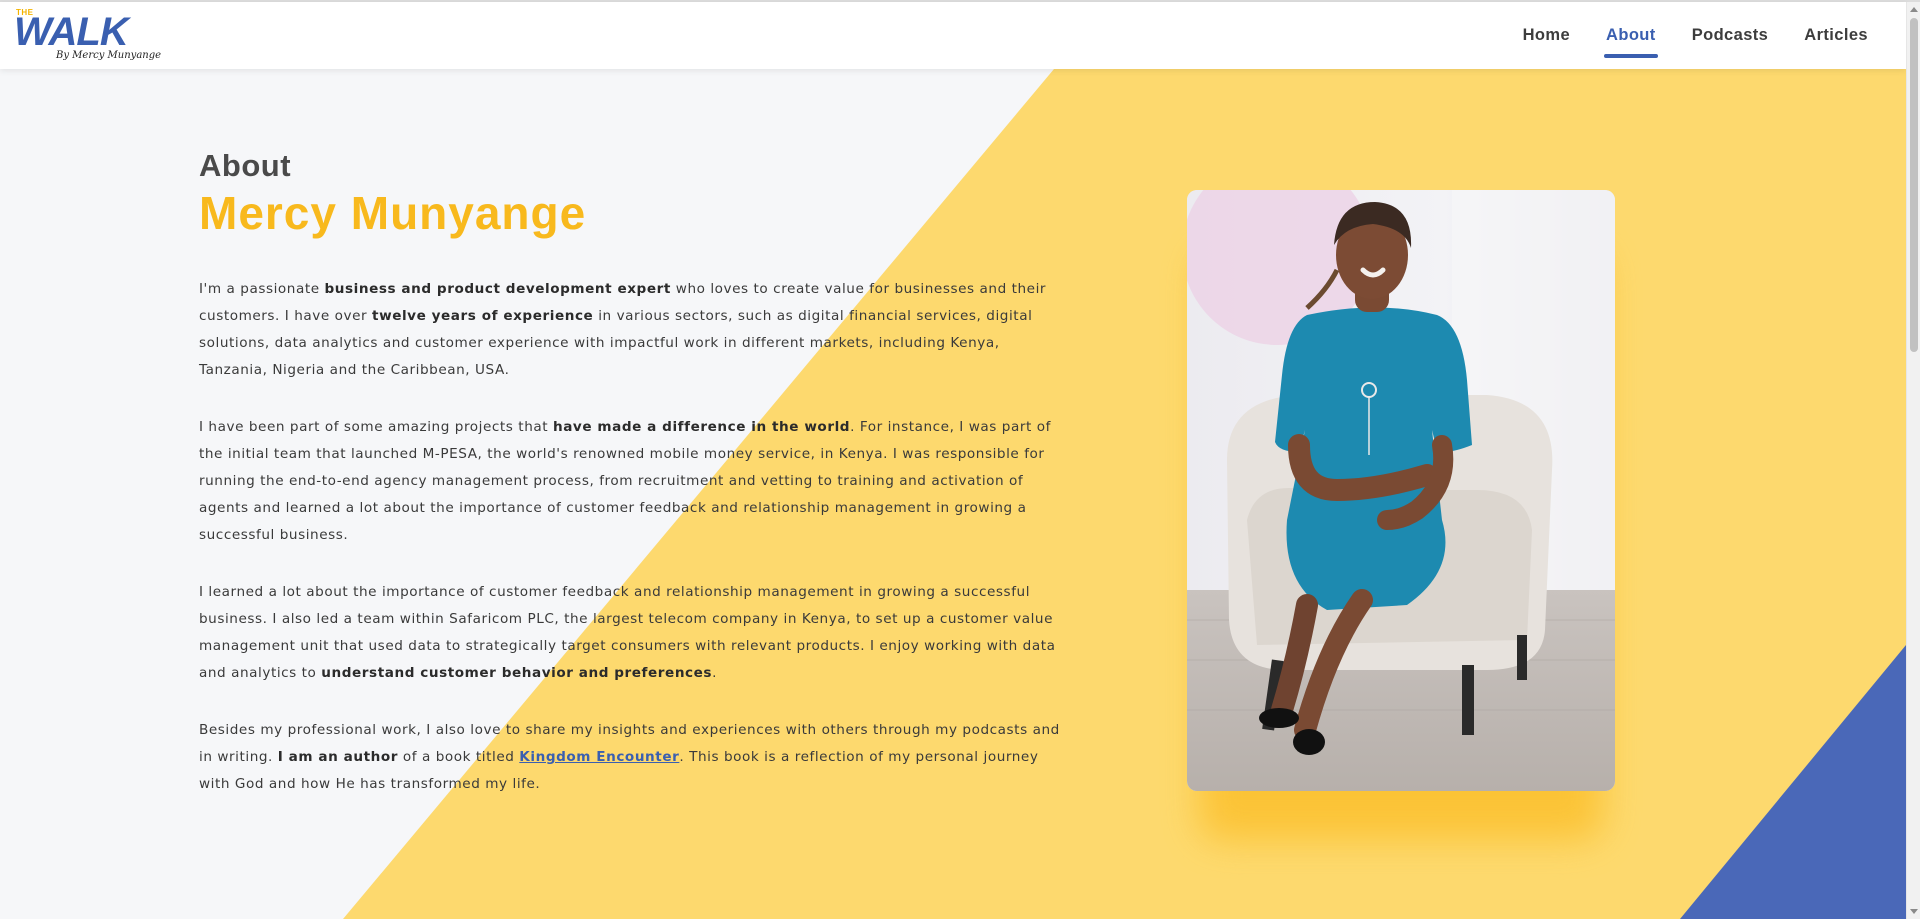  Describe the element at coordinates (1631, 39) in the screenshot. I see `nav-about: About` at that location.